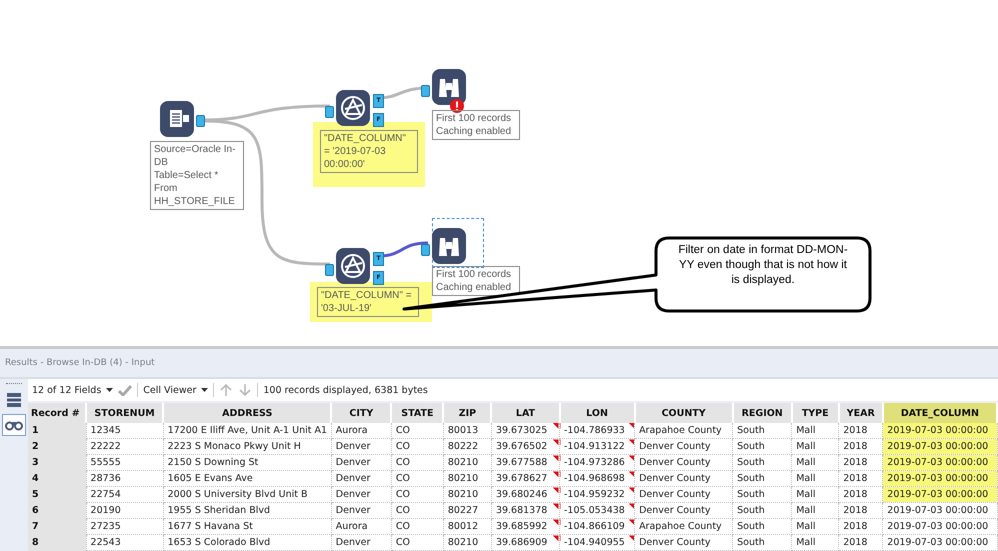 The height and width of the screenshot is (551, 998). Describe the element at coordinates (57, 510) in the screenshot. I see `record-number: 6` at that location.